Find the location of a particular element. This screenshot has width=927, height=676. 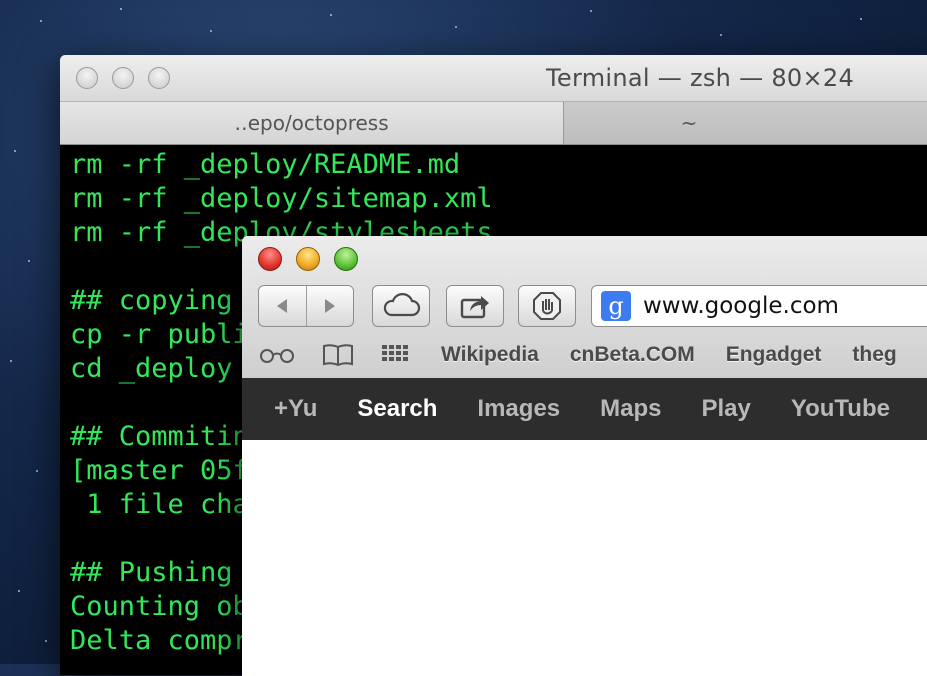

forward-arrow-icon is located at coordinates (329, 306).